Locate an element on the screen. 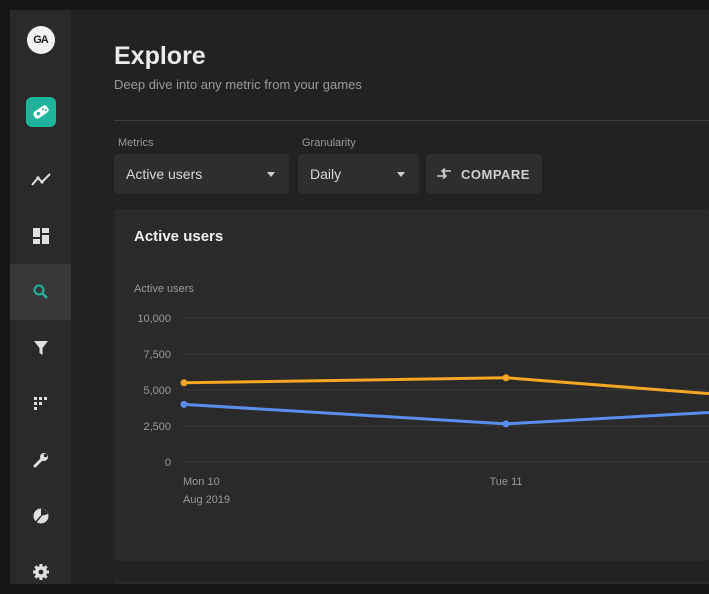  page-title: Explore is located at coordinates (160, 56).